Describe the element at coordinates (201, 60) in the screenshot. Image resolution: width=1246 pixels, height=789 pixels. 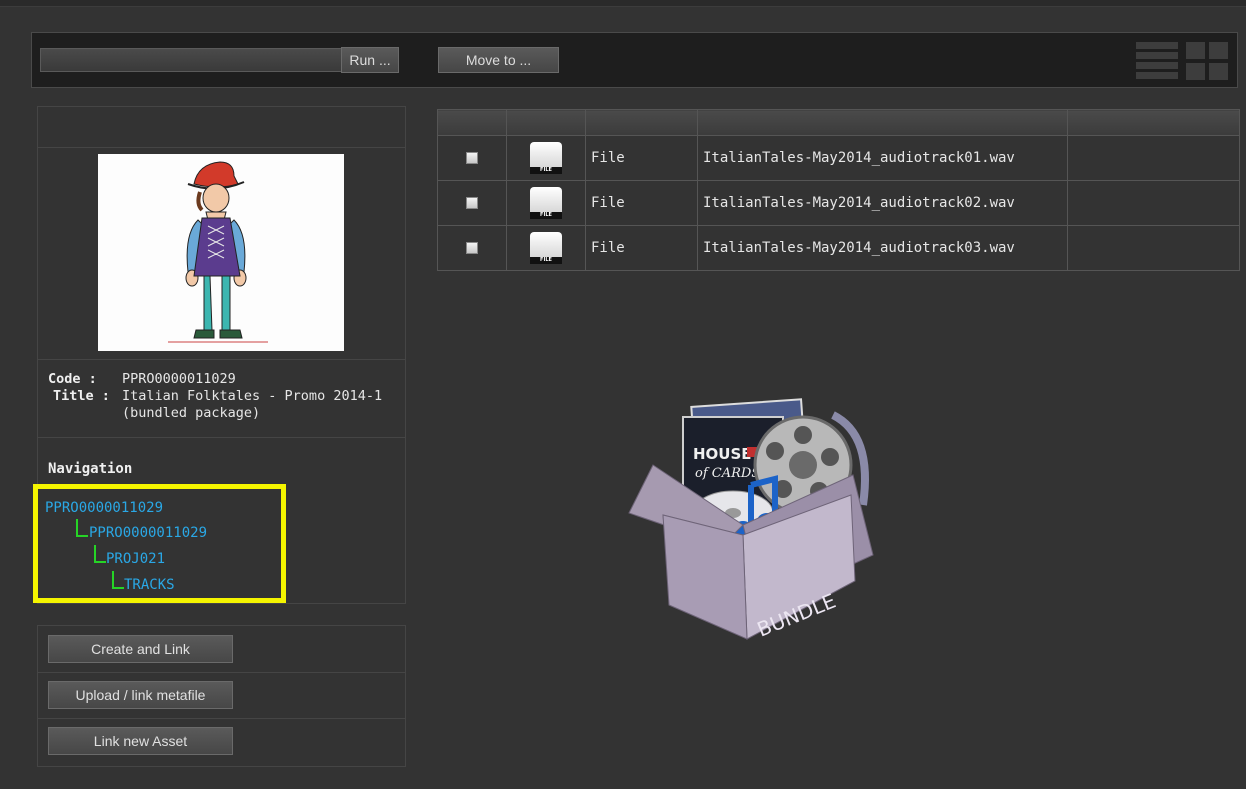
I see `action-select: ▼` at that location.